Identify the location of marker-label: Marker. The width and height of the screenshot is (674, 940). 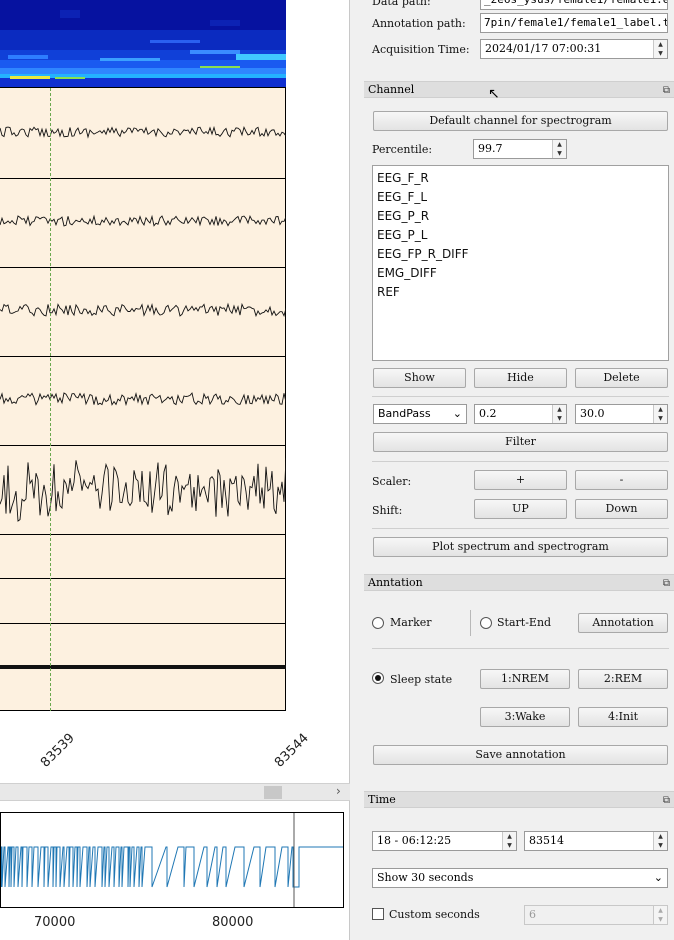
(411, 622).